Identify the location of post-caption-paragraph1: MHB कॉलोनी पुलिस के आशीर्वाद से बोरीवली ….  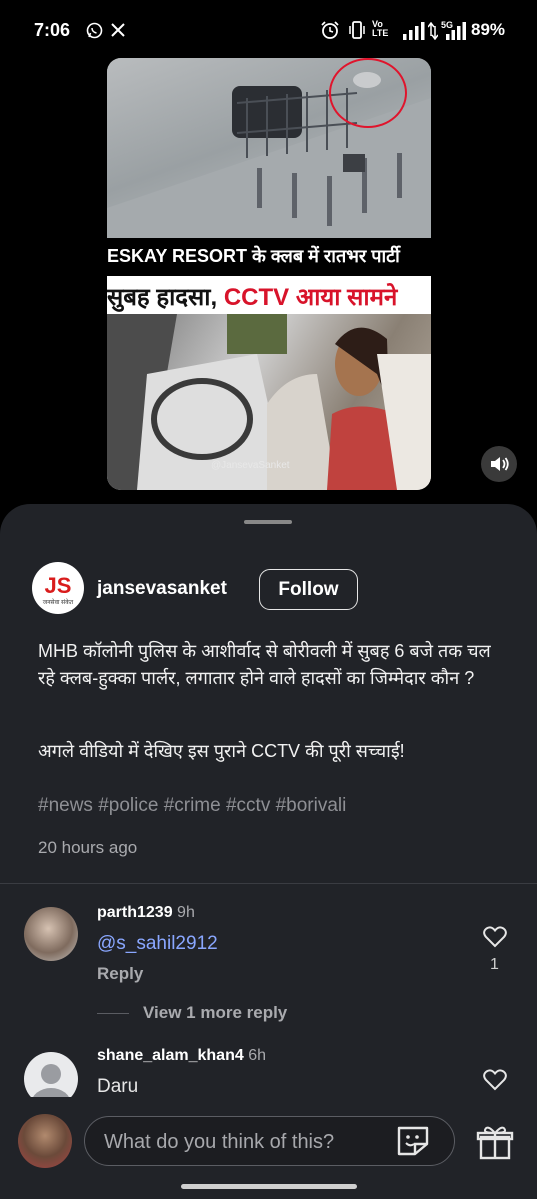
(264, 664).